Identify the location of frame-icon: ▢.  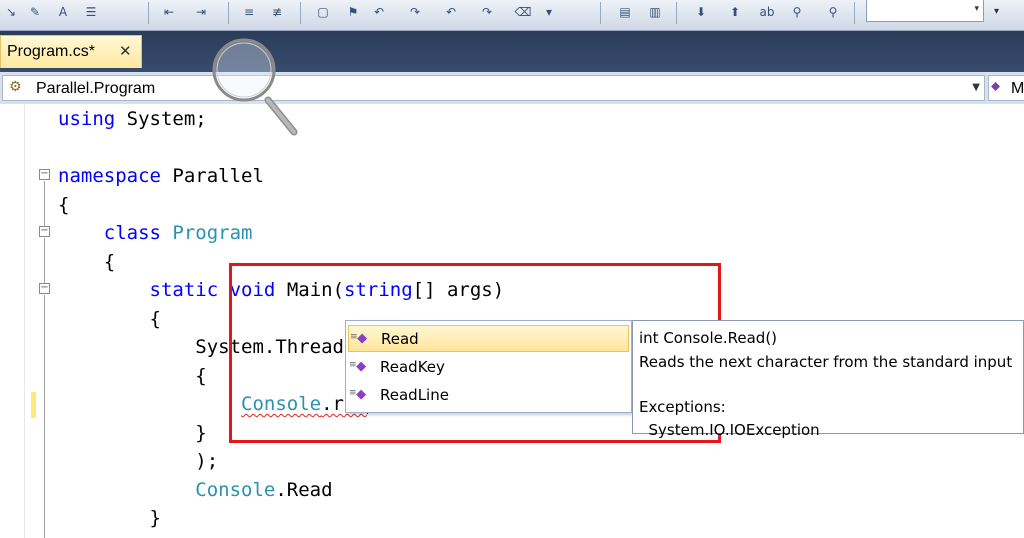
(323, 12).